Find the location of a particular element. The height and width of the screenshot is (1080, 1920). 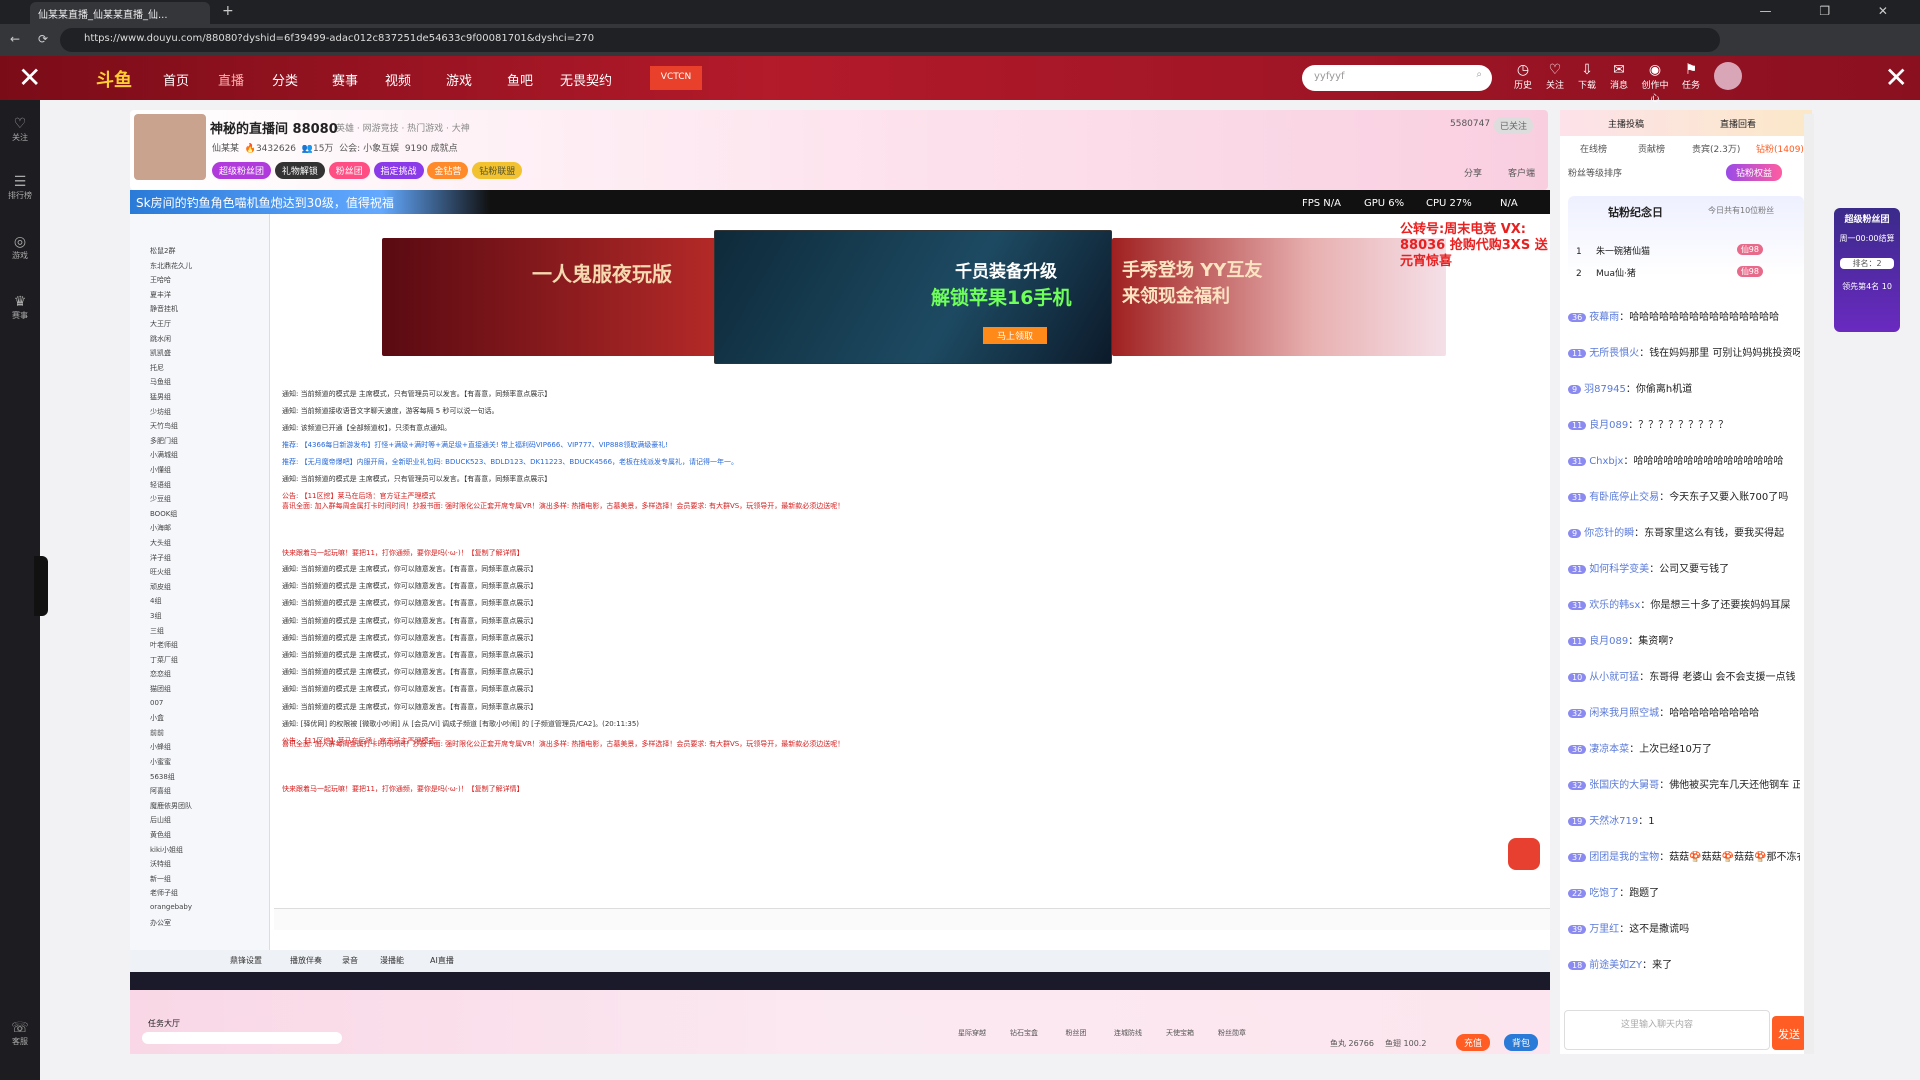

tree-item: 大王厅 is located at coordinates (160, 324).